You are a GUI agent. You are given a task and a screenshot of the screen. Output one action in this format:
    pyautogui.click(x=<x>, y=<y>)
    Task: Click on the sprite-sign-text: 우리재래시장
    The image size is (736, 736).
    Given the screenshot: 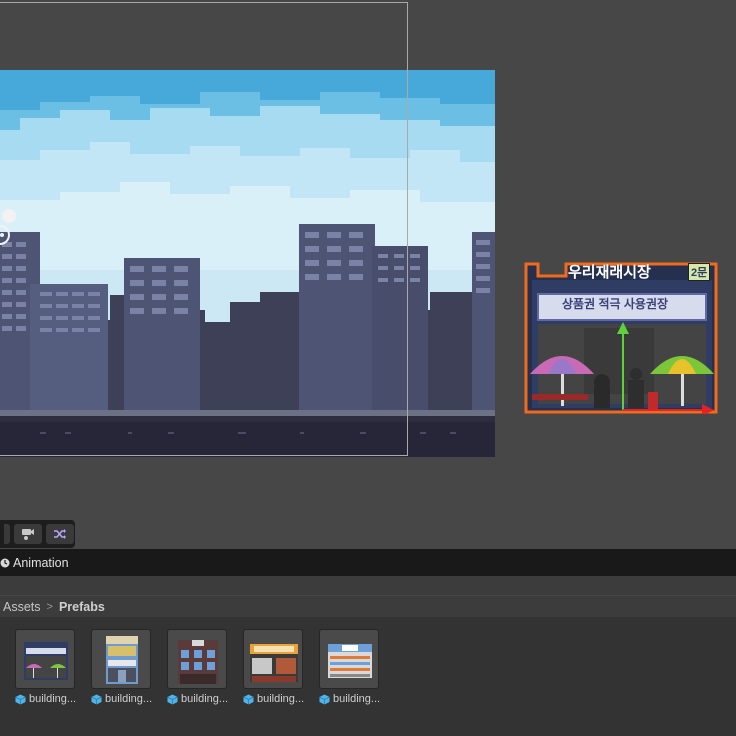 What is the action you would take?
    pyautogui.click(x=609, y=272)
    